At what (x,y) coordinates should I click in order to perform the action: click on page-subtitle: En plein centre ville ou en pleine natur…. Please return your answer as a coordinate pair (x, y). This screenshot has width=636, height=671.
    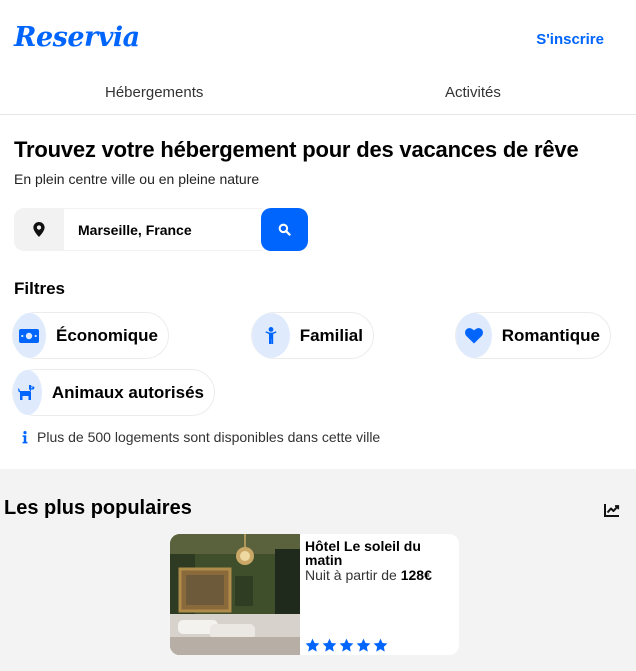
    Looking at the image, I should click on (137, 179).